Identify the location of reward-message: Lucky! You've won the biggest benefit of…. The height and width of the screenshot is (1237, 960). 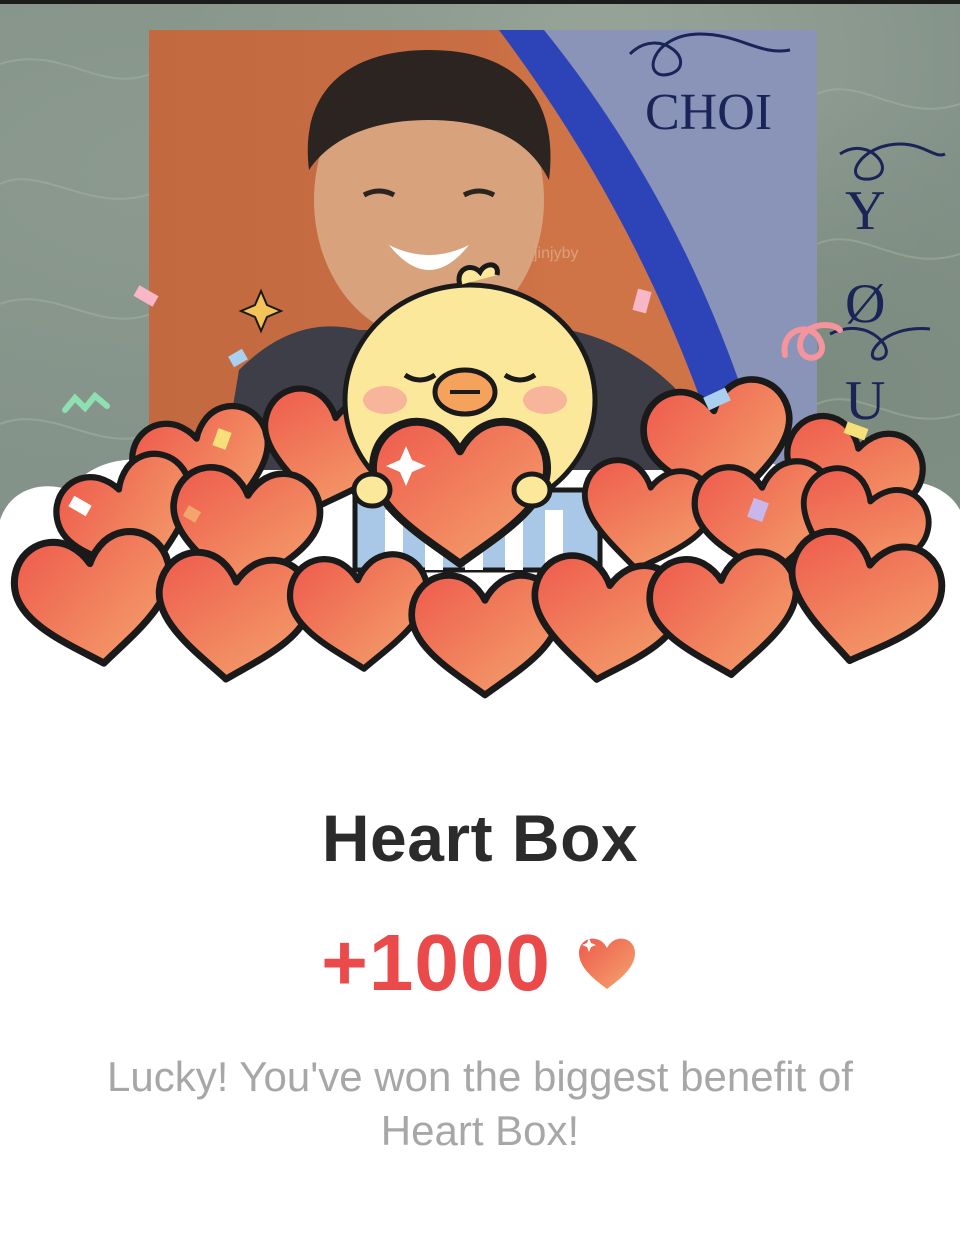
(480, 1103).